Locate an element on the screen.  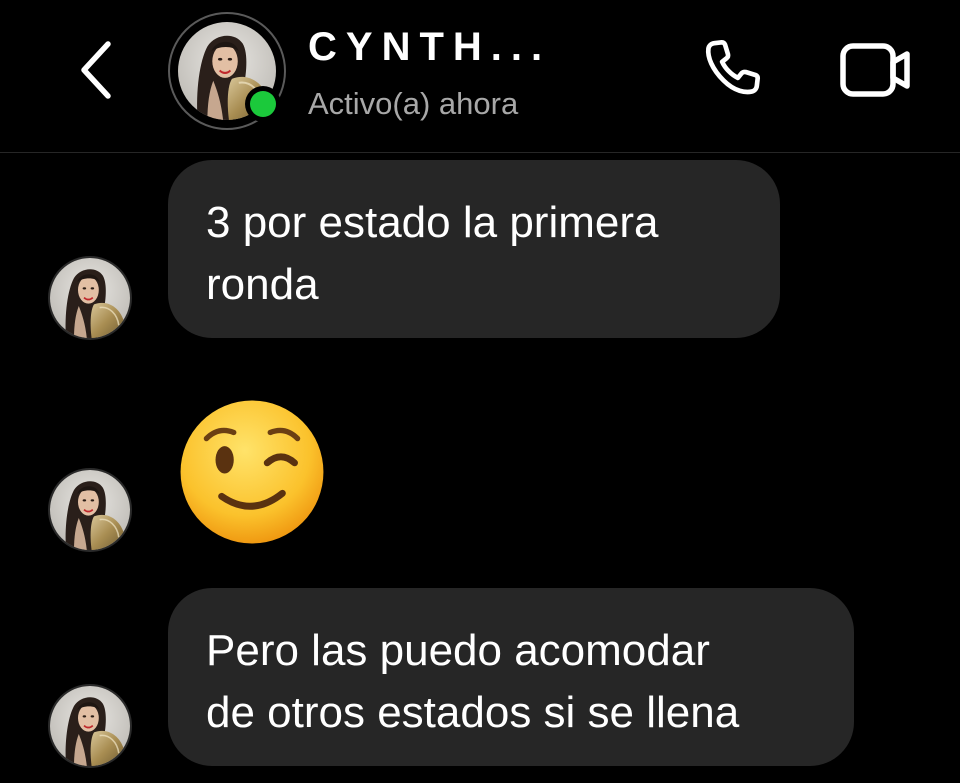
message-bubble: 3 por estado la primera ronda is located at coordinates (474, 249).